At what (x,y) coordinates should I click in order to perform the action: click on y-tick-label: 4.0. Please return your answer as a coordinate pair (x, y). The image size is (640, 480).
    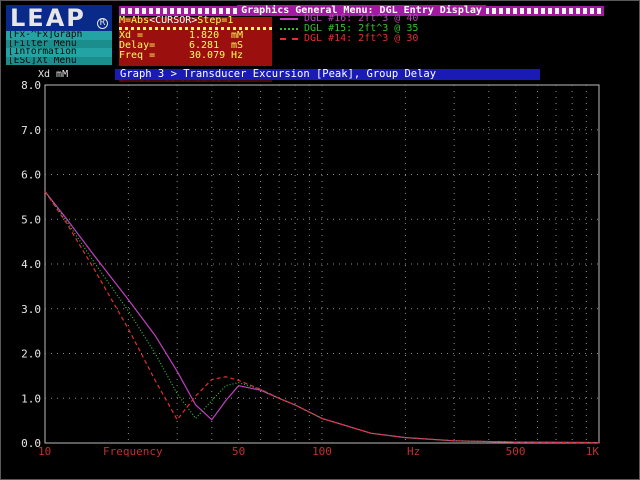
    Looking at the image, I should click on (31, 264).